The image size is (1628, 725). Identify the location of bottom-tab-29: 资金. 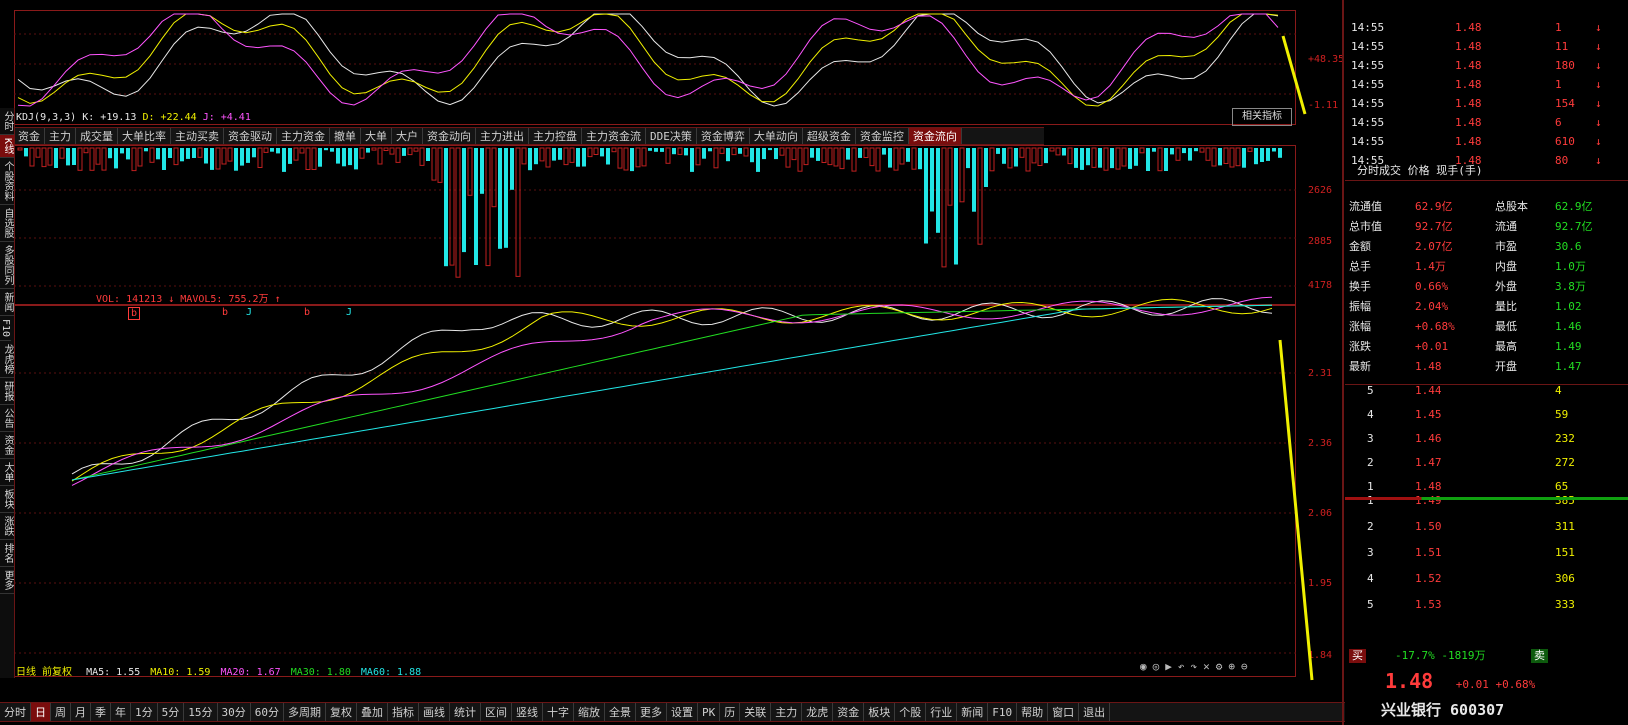
(849, 712).